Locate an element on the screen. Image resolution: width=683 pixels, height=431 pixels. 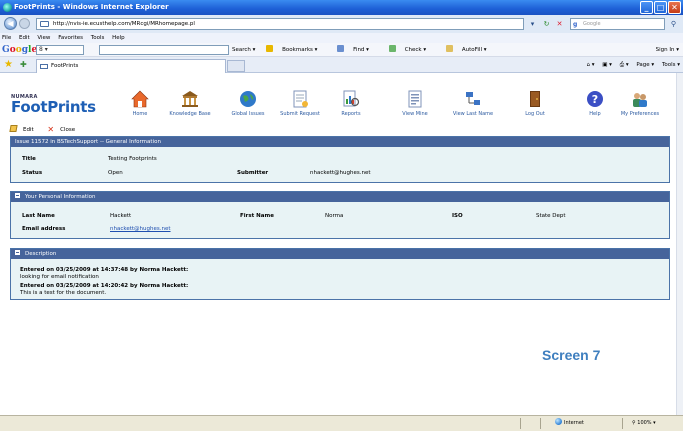
security-zone: Internet is located at coordinates (569, 423).